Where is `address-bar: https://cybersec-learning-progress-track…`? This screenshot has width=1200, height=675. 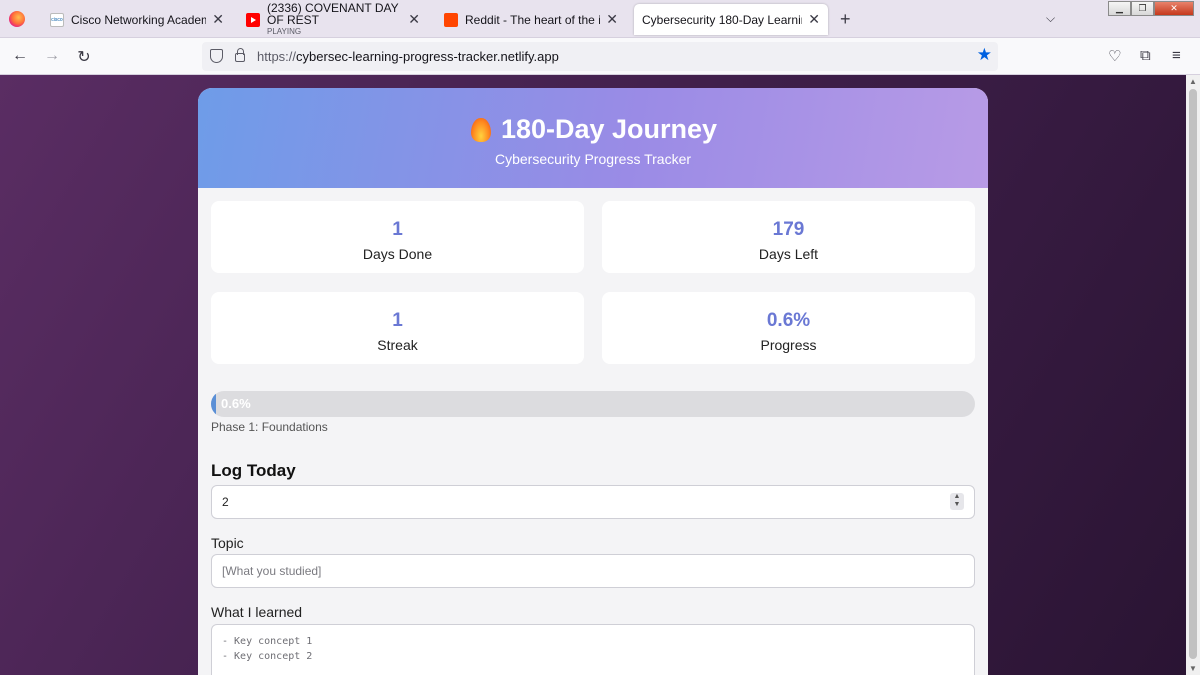 address-bar: https://cybersec-learning-progress-track… is located at coordinates (600, 56).